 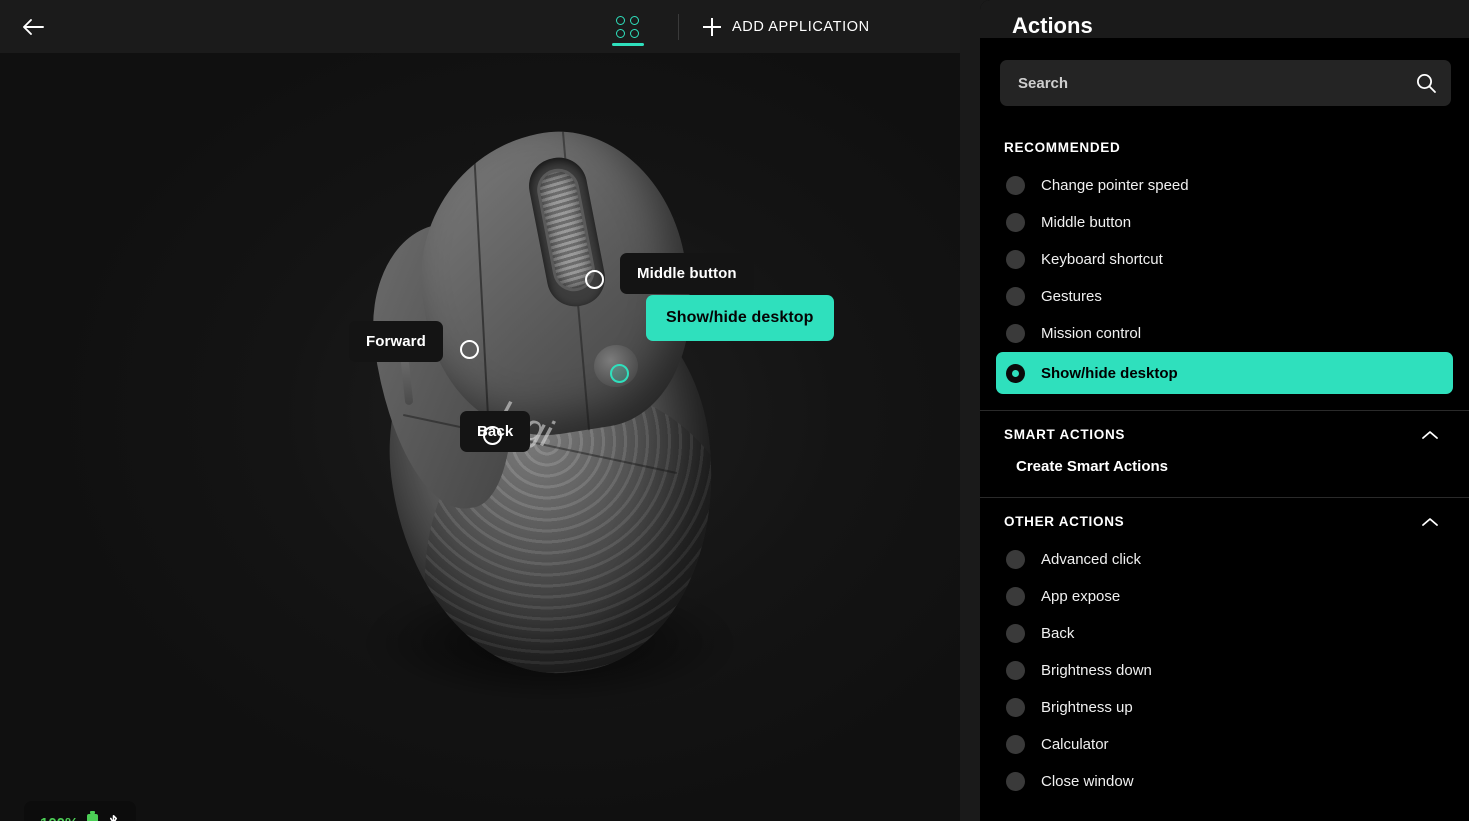 I want to click on option-calculator: Calculator, so click(x=1224, y=744).